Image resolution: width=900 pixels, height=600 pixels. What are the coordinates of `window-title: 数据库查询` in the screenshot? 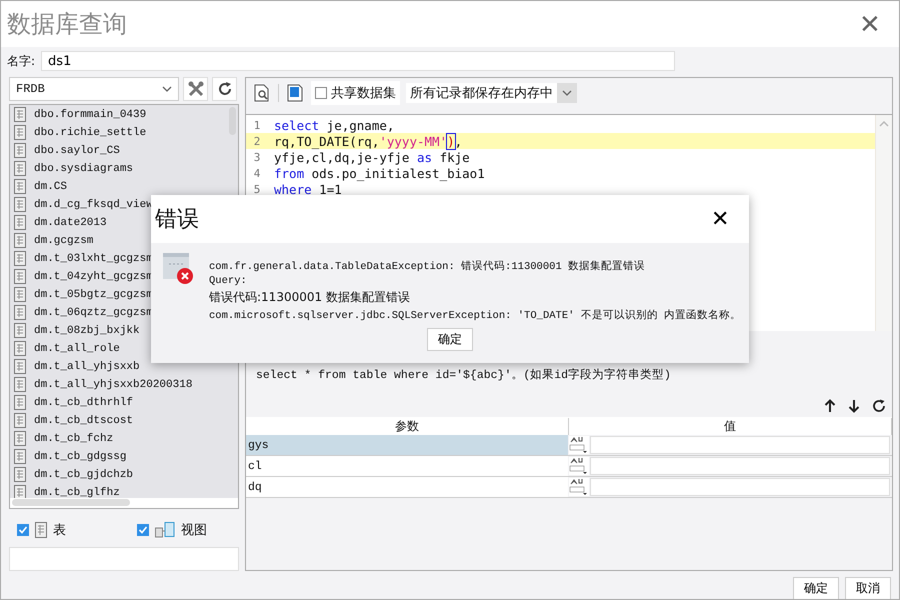 It's located at (67, 24).